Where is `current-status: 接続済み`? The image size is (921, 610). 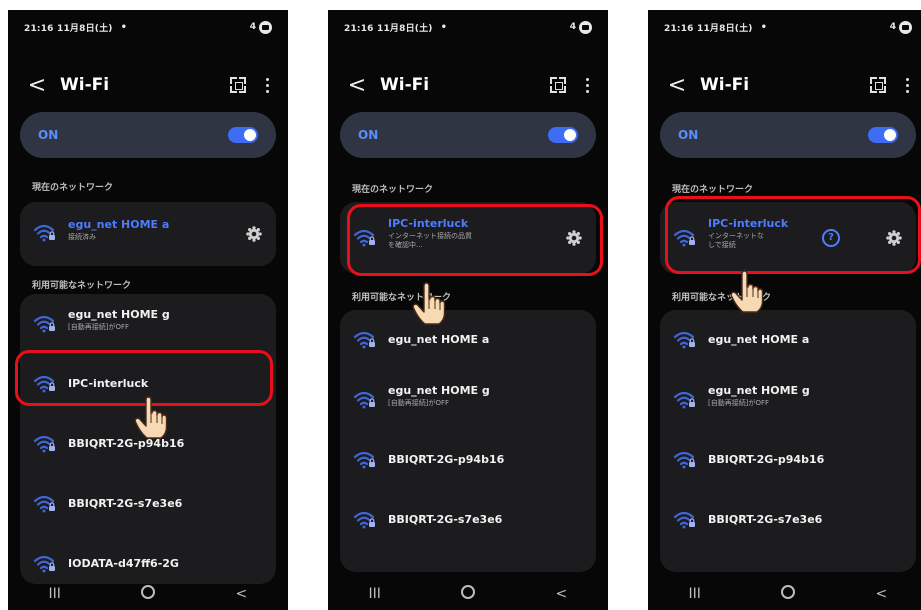
current-status: 接続済み is located at coordinates (82, 237).